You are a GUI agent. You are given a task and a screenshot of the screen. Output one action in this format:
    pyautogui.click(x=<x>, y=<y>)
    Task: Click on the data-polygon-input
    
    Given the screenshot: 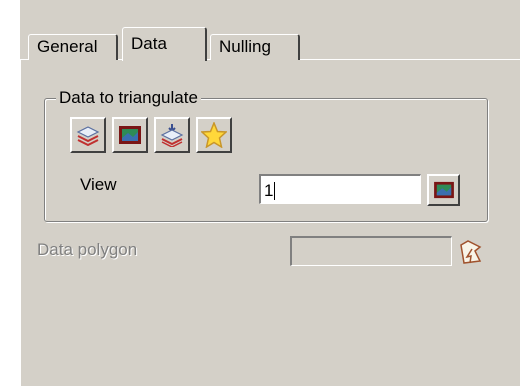 What is the action you would take?
    pyautogui.click(x=371, y=251)
    